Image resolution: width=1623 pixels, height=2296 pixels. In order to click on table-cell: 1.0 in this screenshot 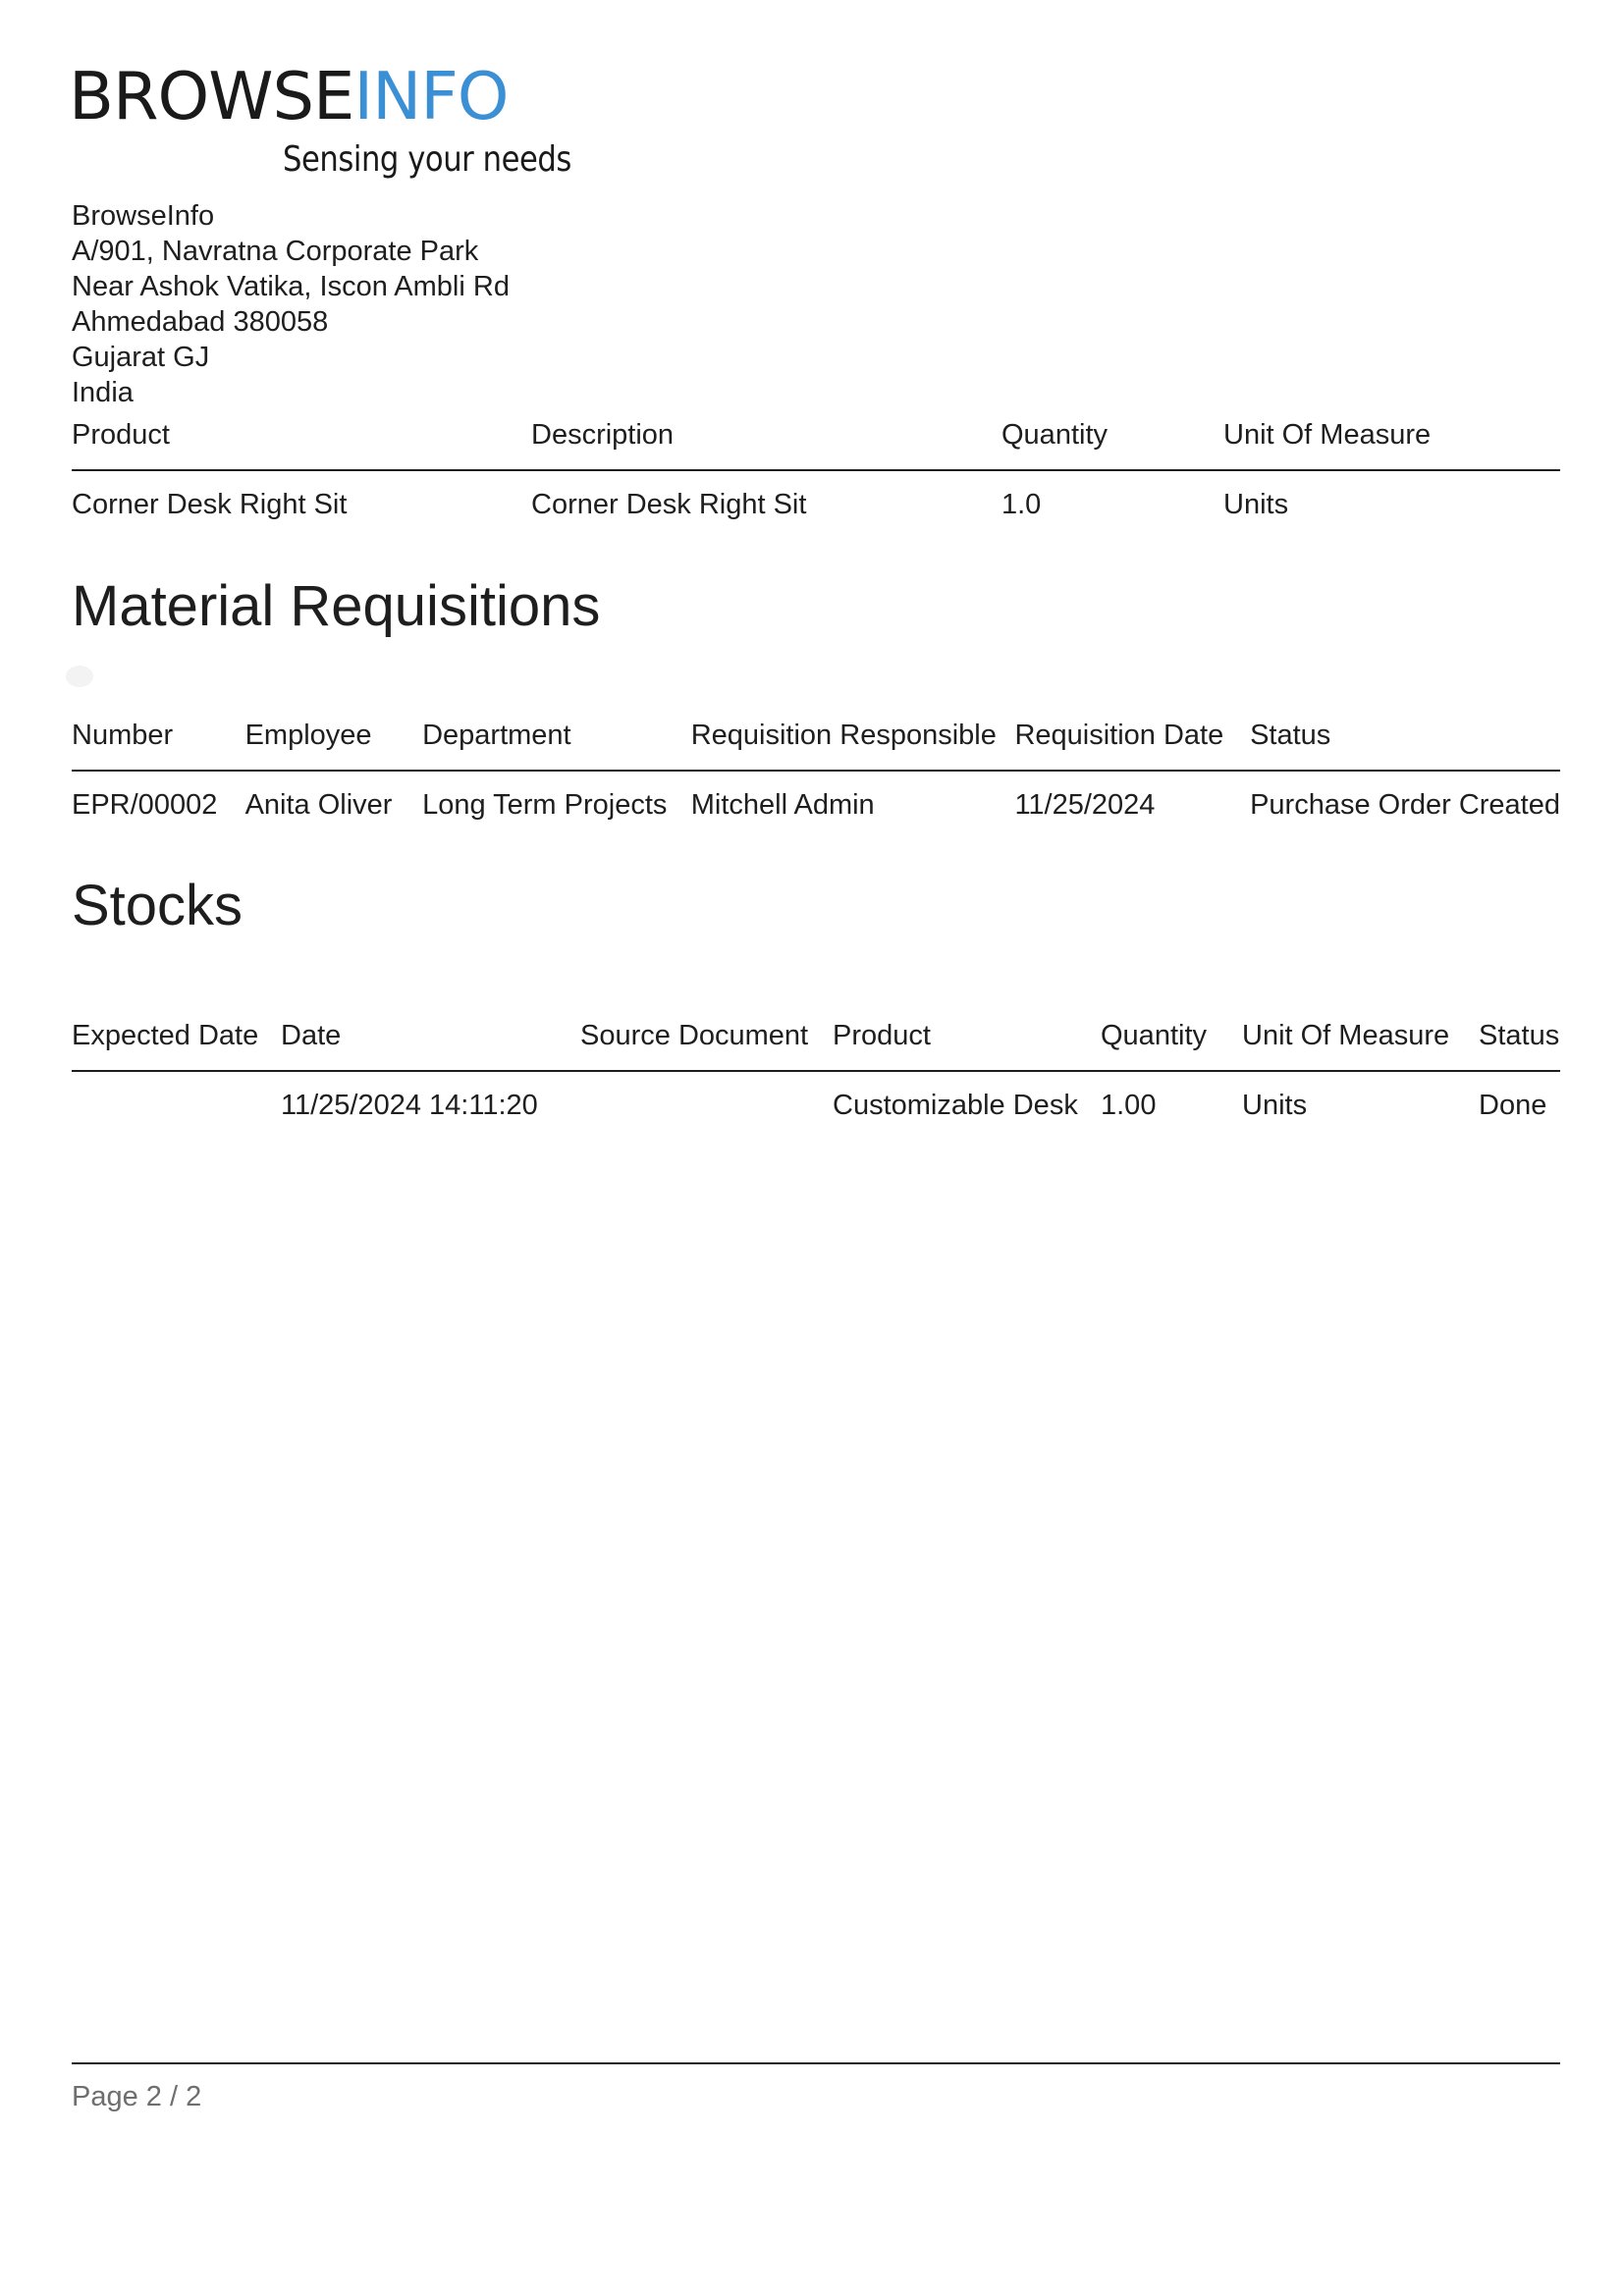, I will do `click(1021, 504)`.